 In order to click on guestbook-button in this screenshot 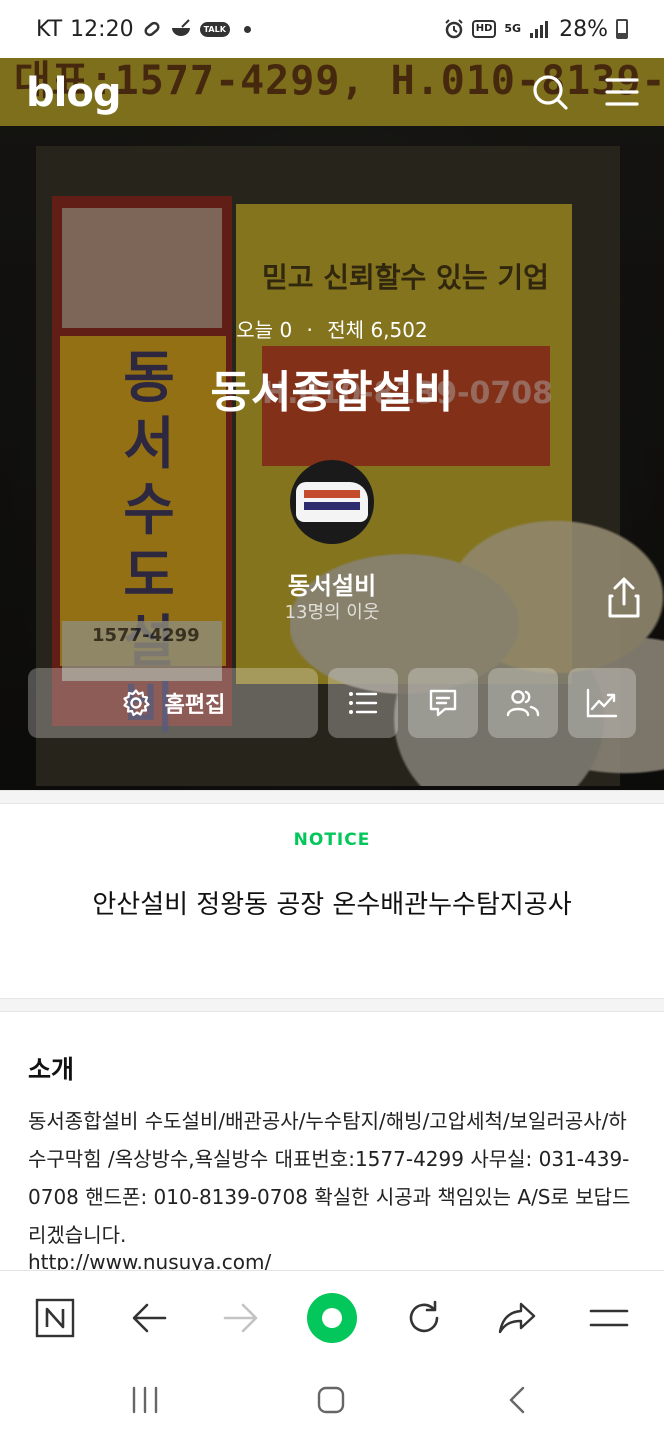, I will do `click(443, 703)`.